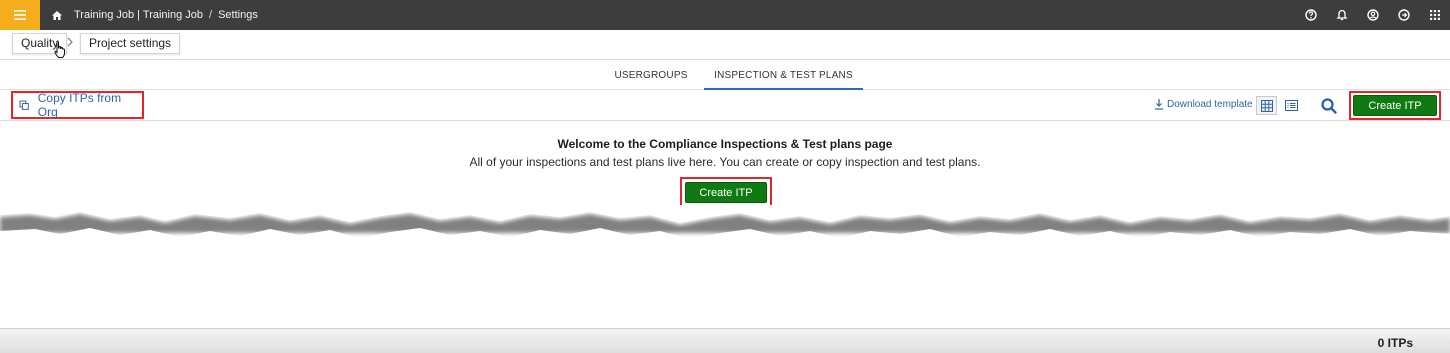  I want to click on settings-breadcrumb: Settings, so click(238, 15).